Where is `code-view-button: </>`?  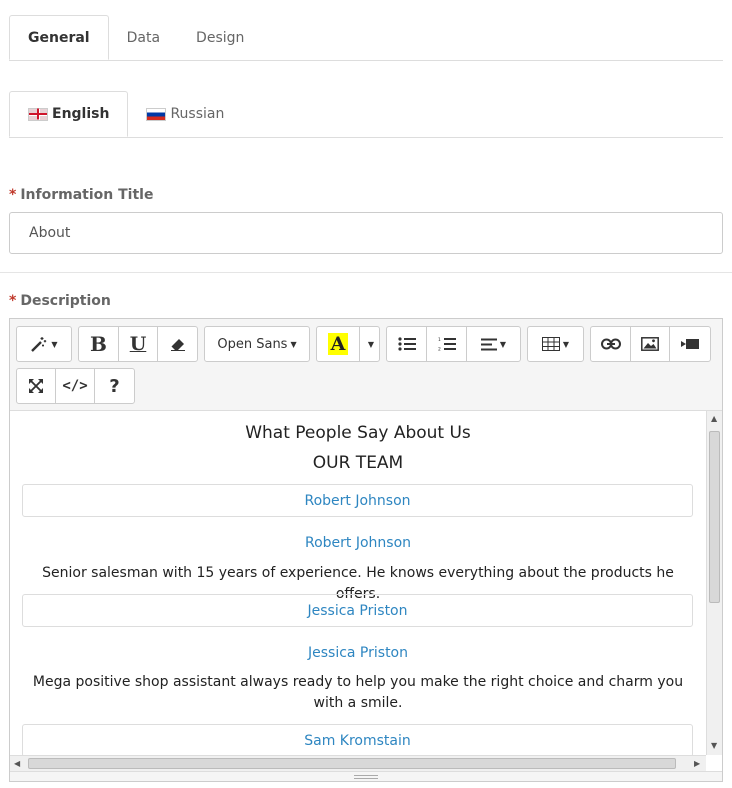
code-view-button: </> is located at coordinates (75, 386).